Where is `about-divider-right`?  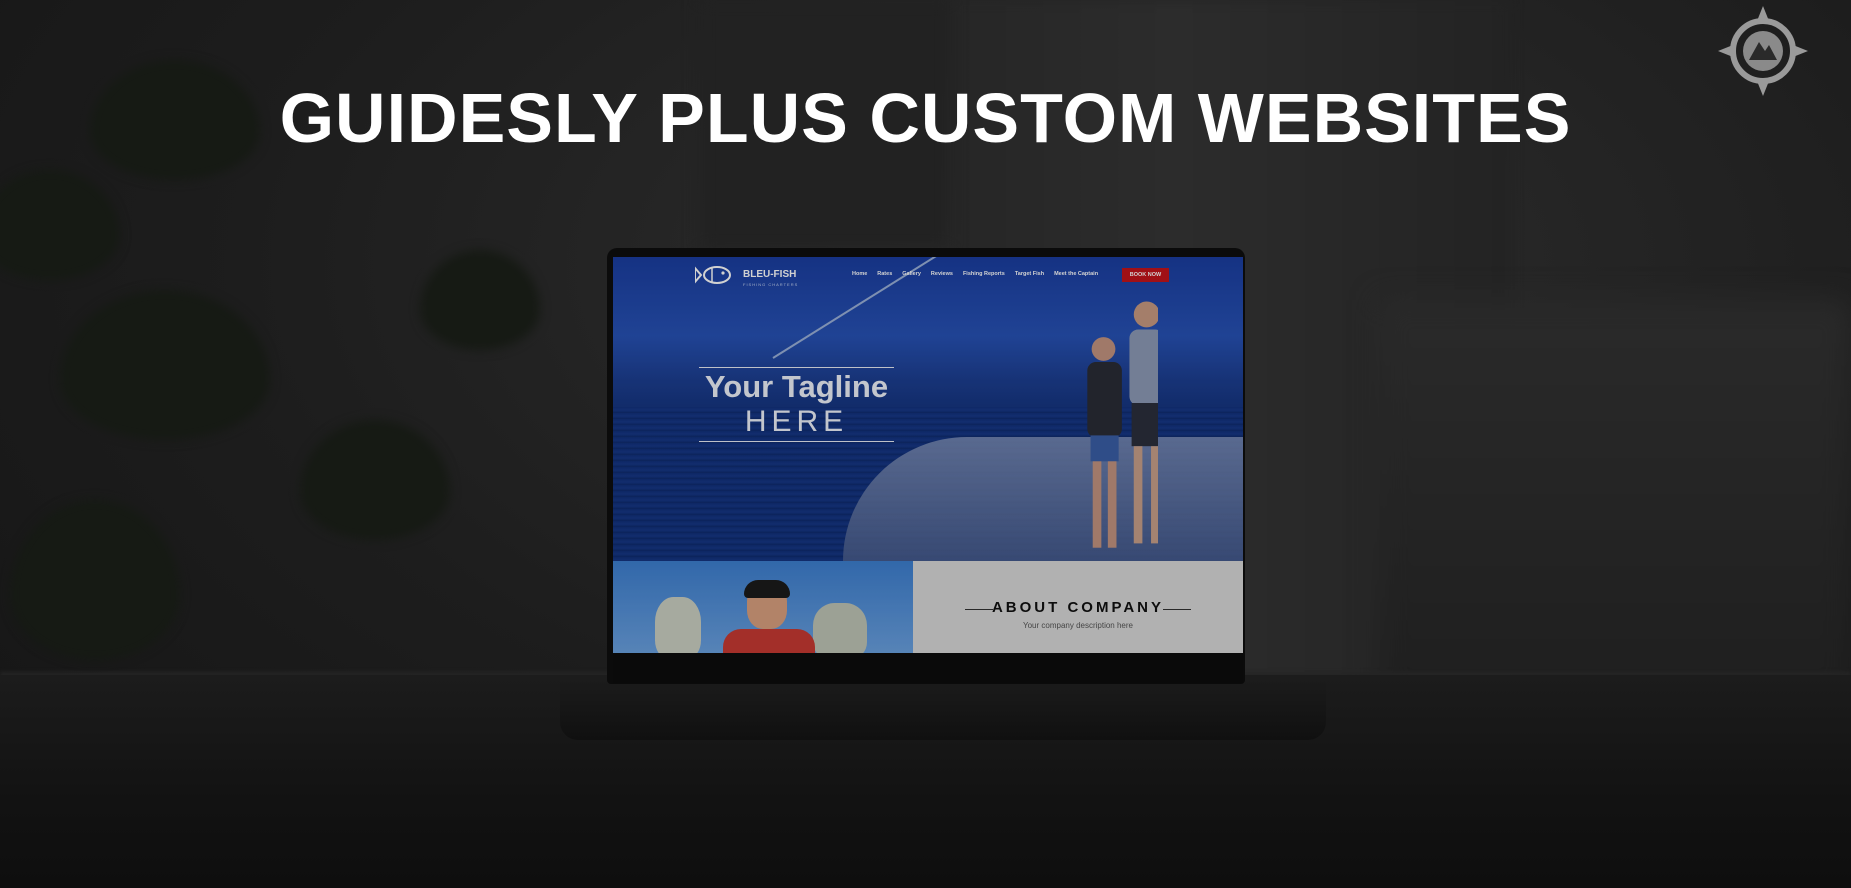 about-divider-right is located at coordinates (1177, 609).